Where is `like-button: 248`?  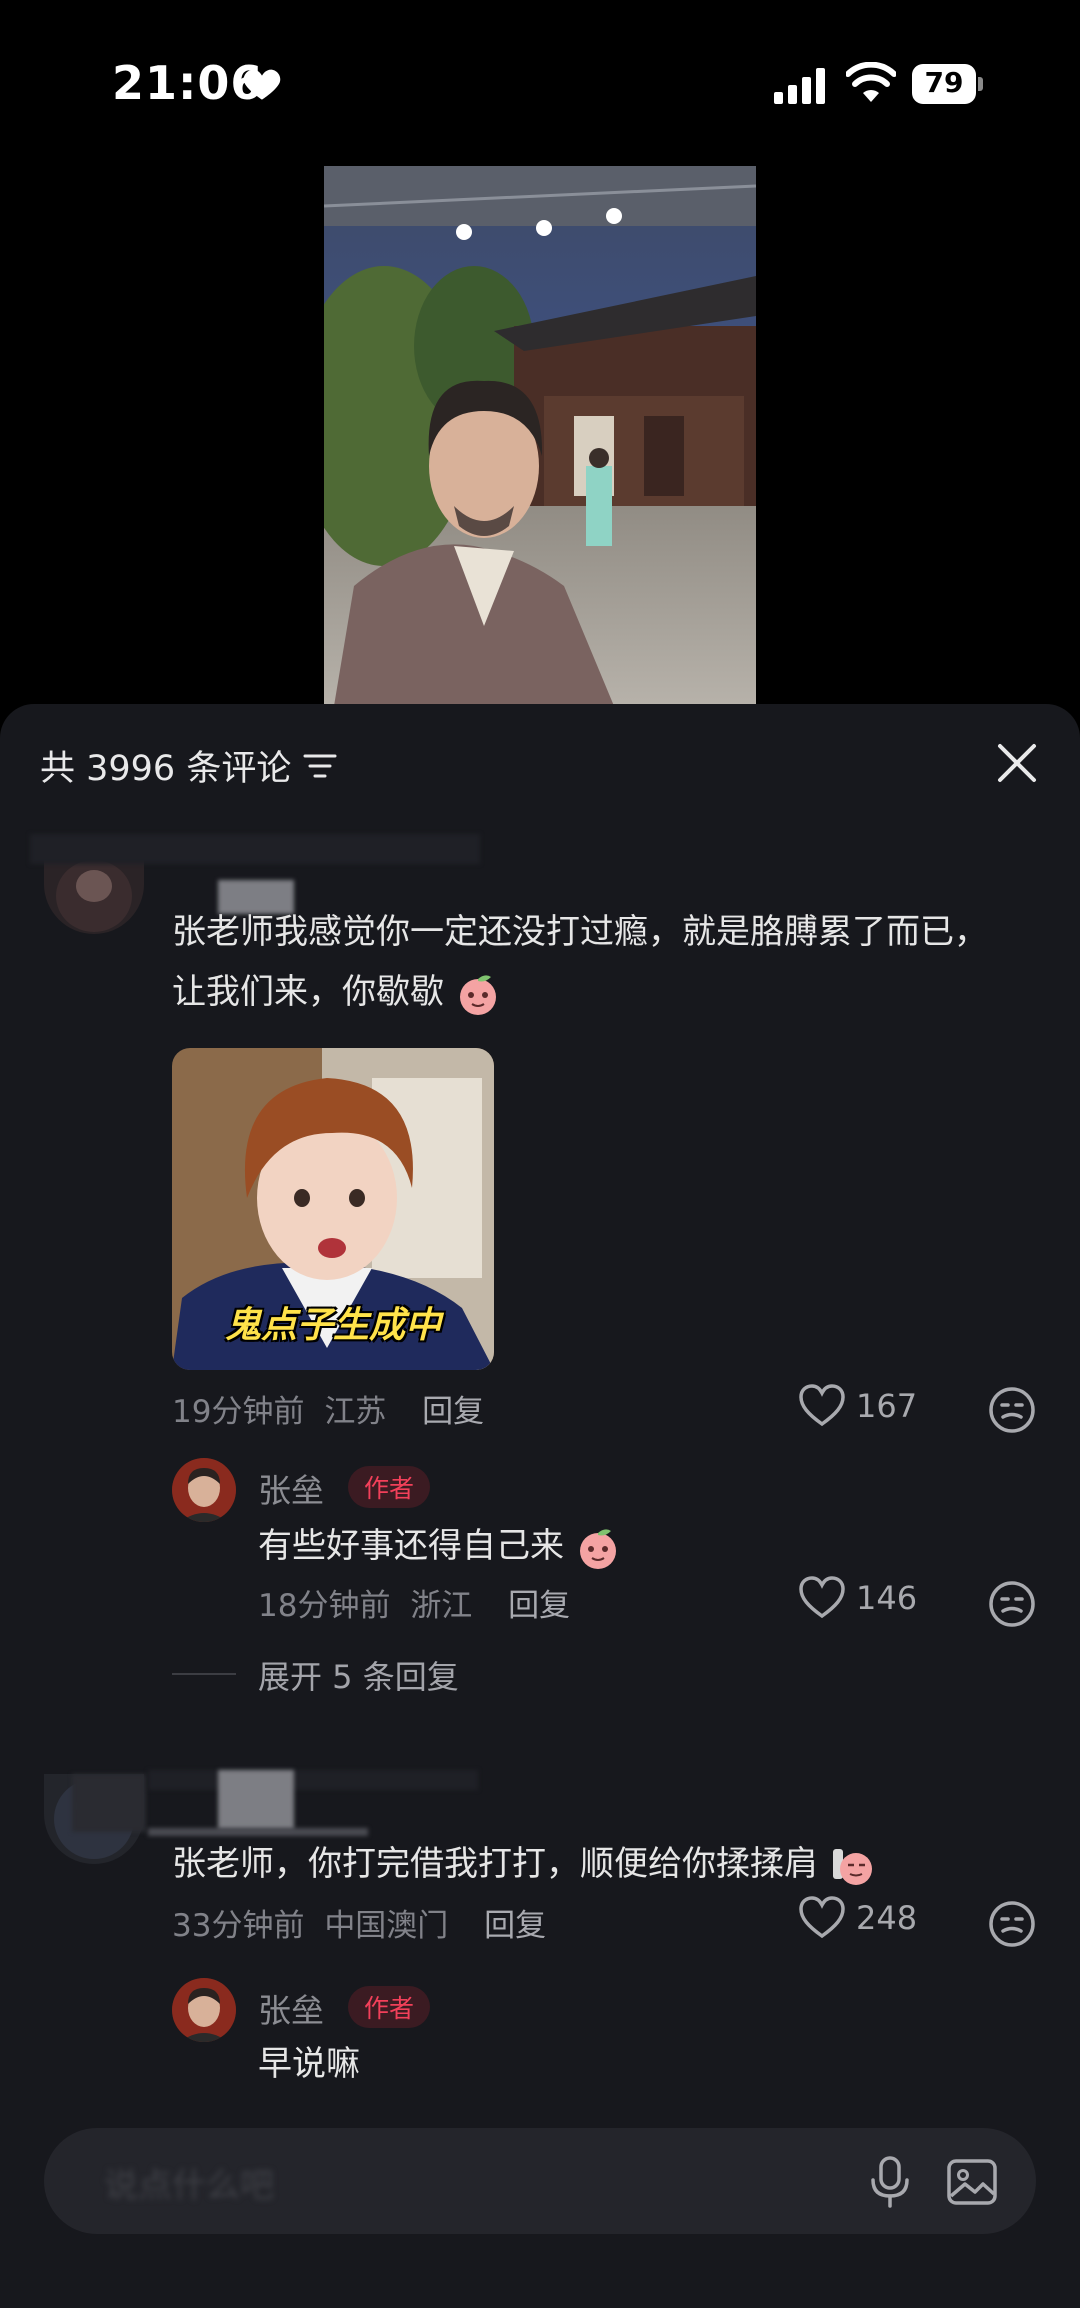
like-button: 248 is located at coordinates (857, 1918).